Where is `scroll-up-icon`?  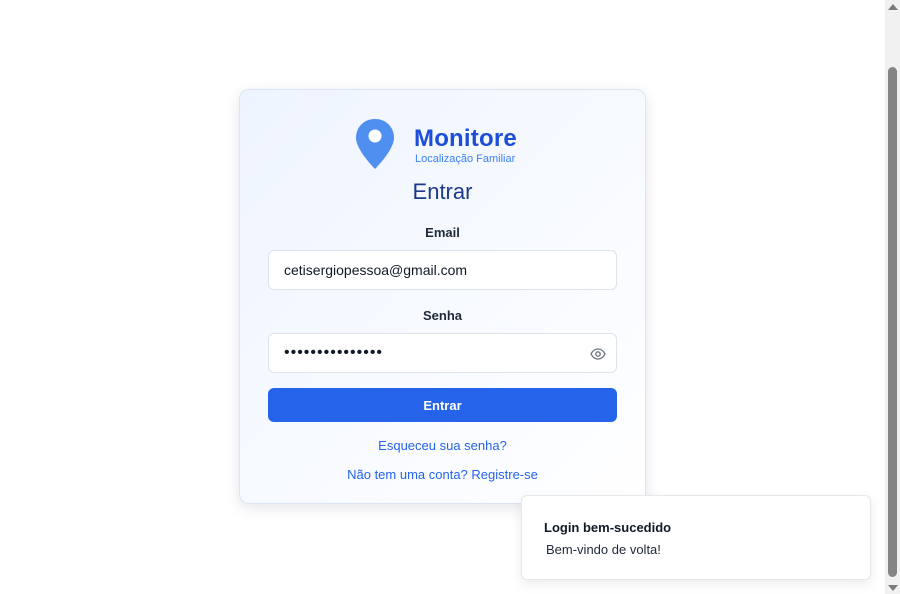 scroll-up-icon is located at coordinates (893, 7).